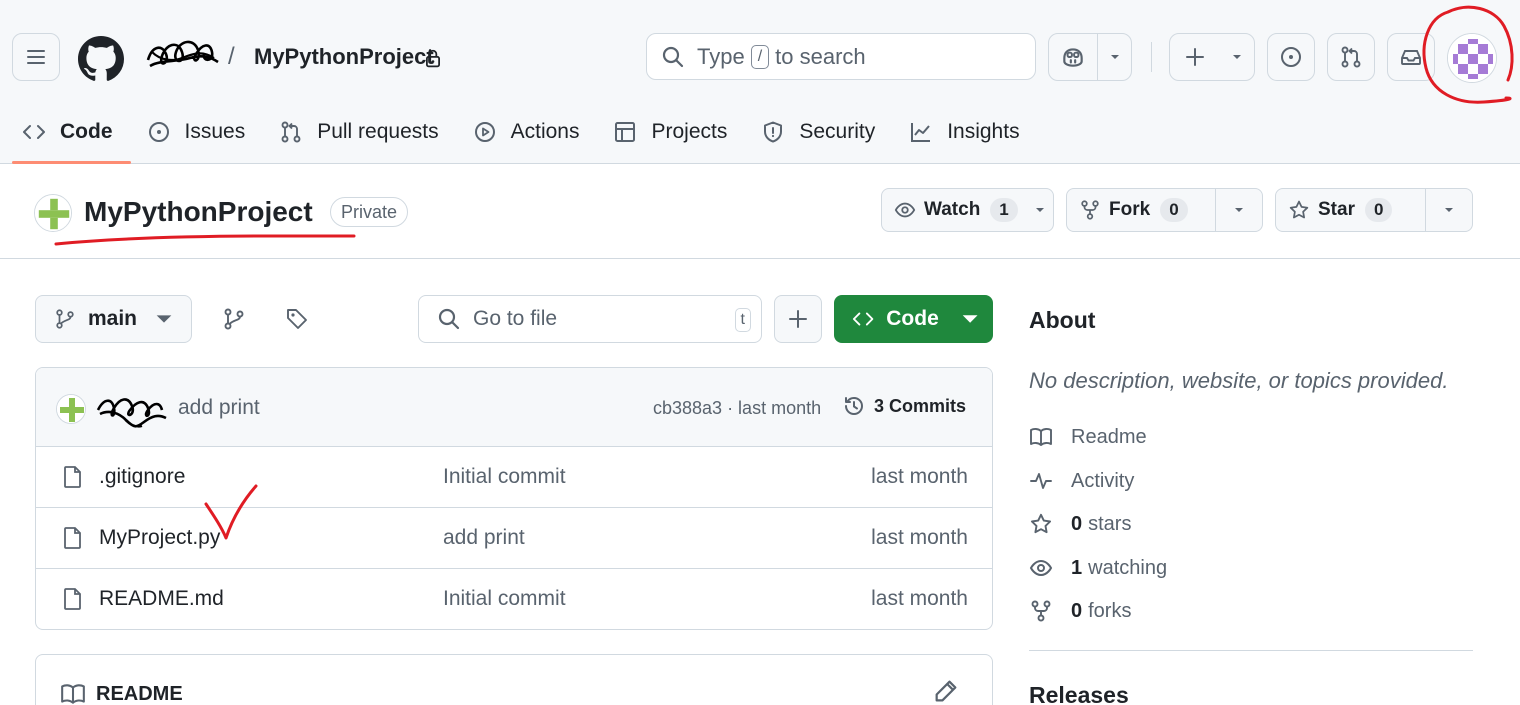 The width and height of the screenshot is (1520, 705). I want to click on readme-link: Readme, so click(1088, 437).